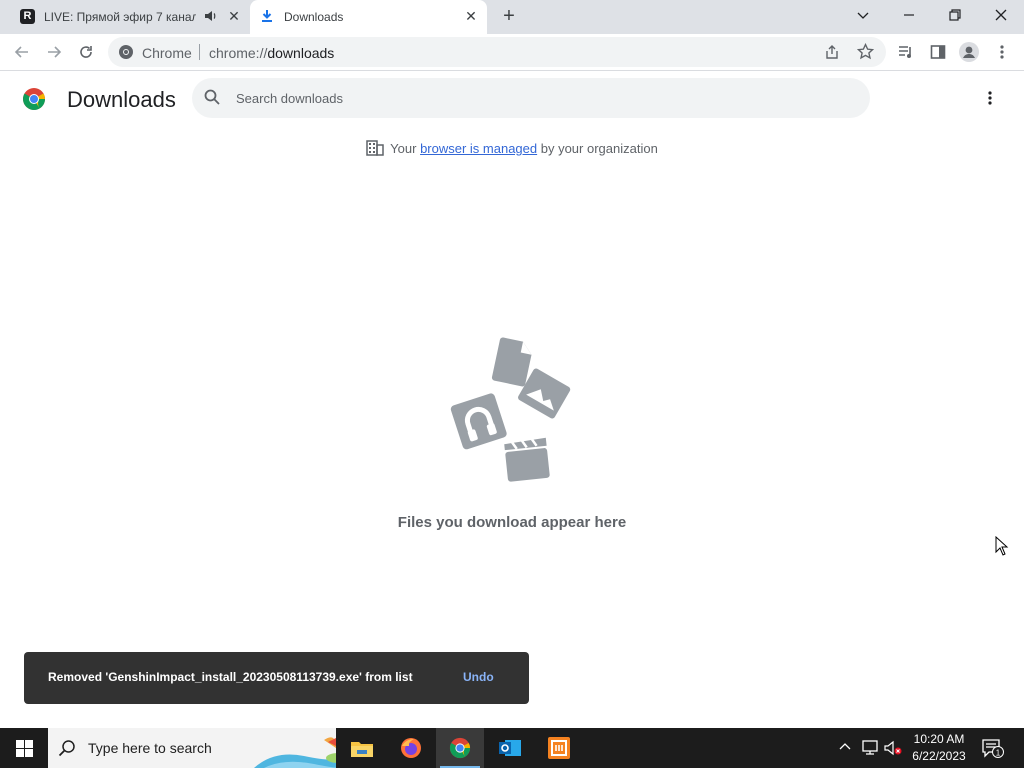 The image size is (1024, 768). I want to click on downloads-header: Downloads, so click(512, 99).